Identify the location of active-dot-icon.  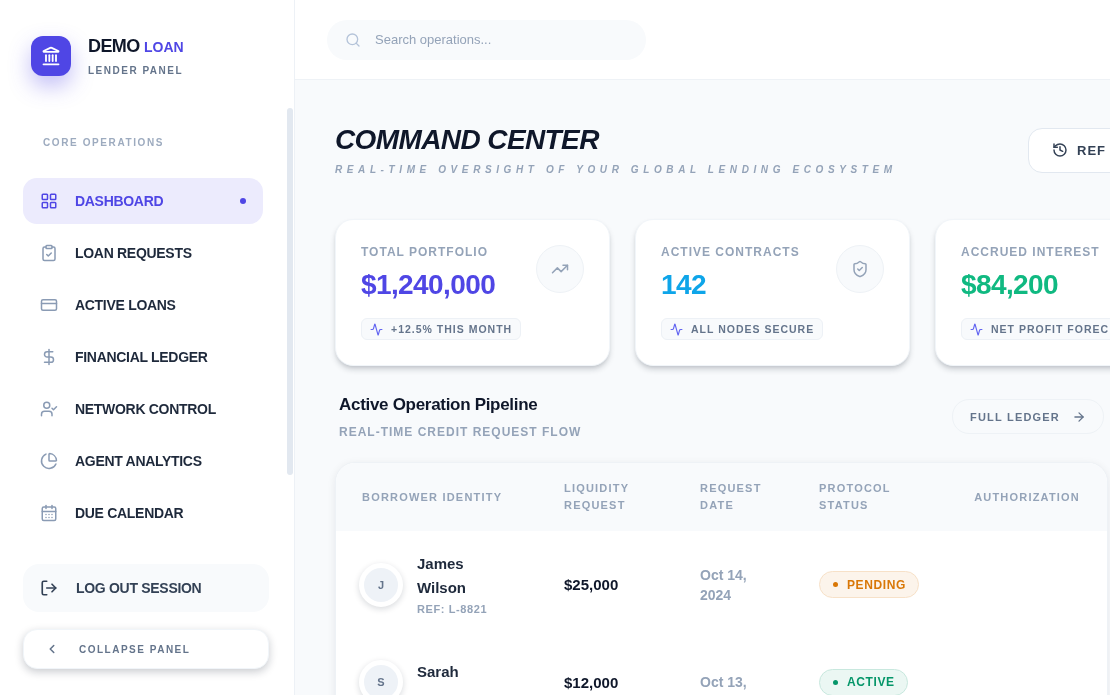
(243, 201).